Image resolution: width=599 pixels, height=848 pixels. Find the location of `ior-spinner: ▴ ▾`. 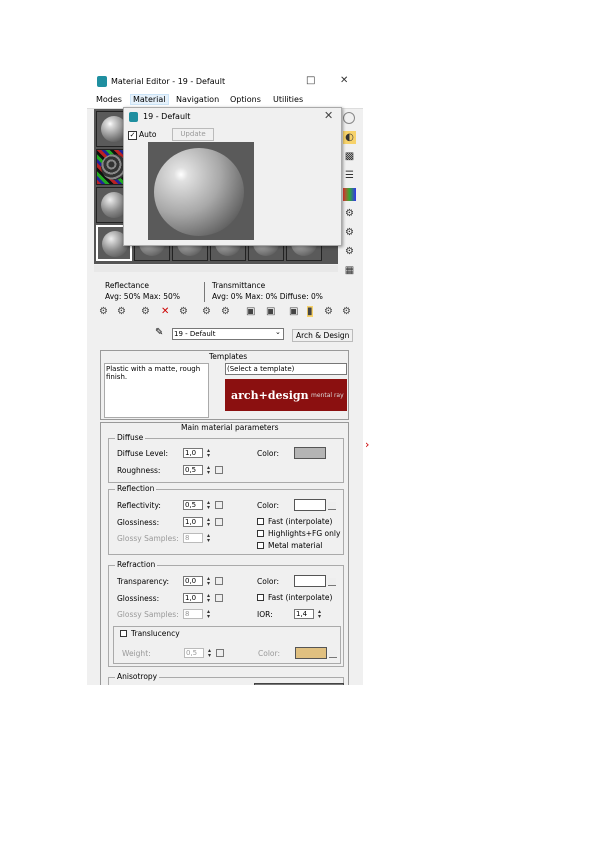

ior-spinner: ▴ ▾ is located at coordinates (319, 614).